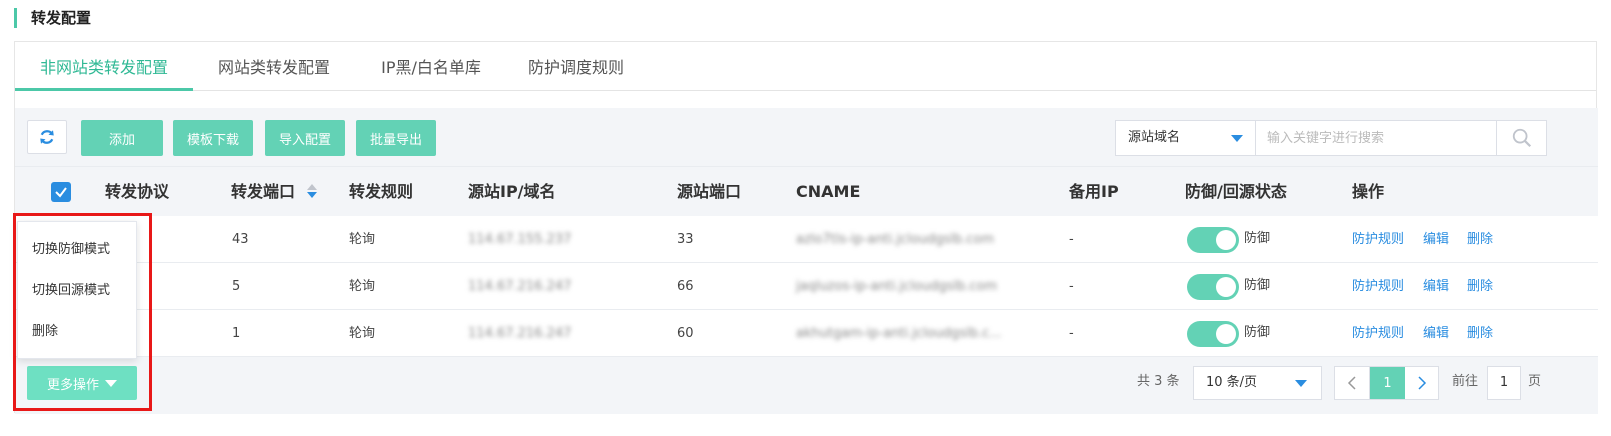 The image size is (1611, 436). I want to click on prev-page-button, so click(1352, 383).